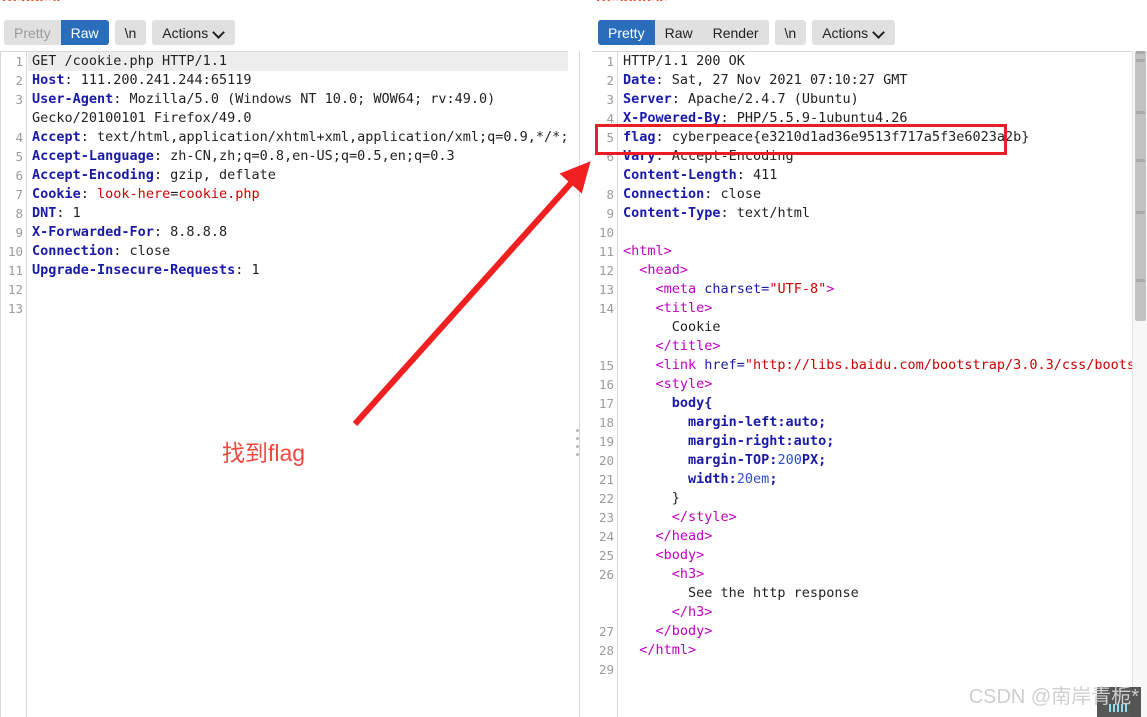  I want to click on code-token: </body>, so click(668, 631).